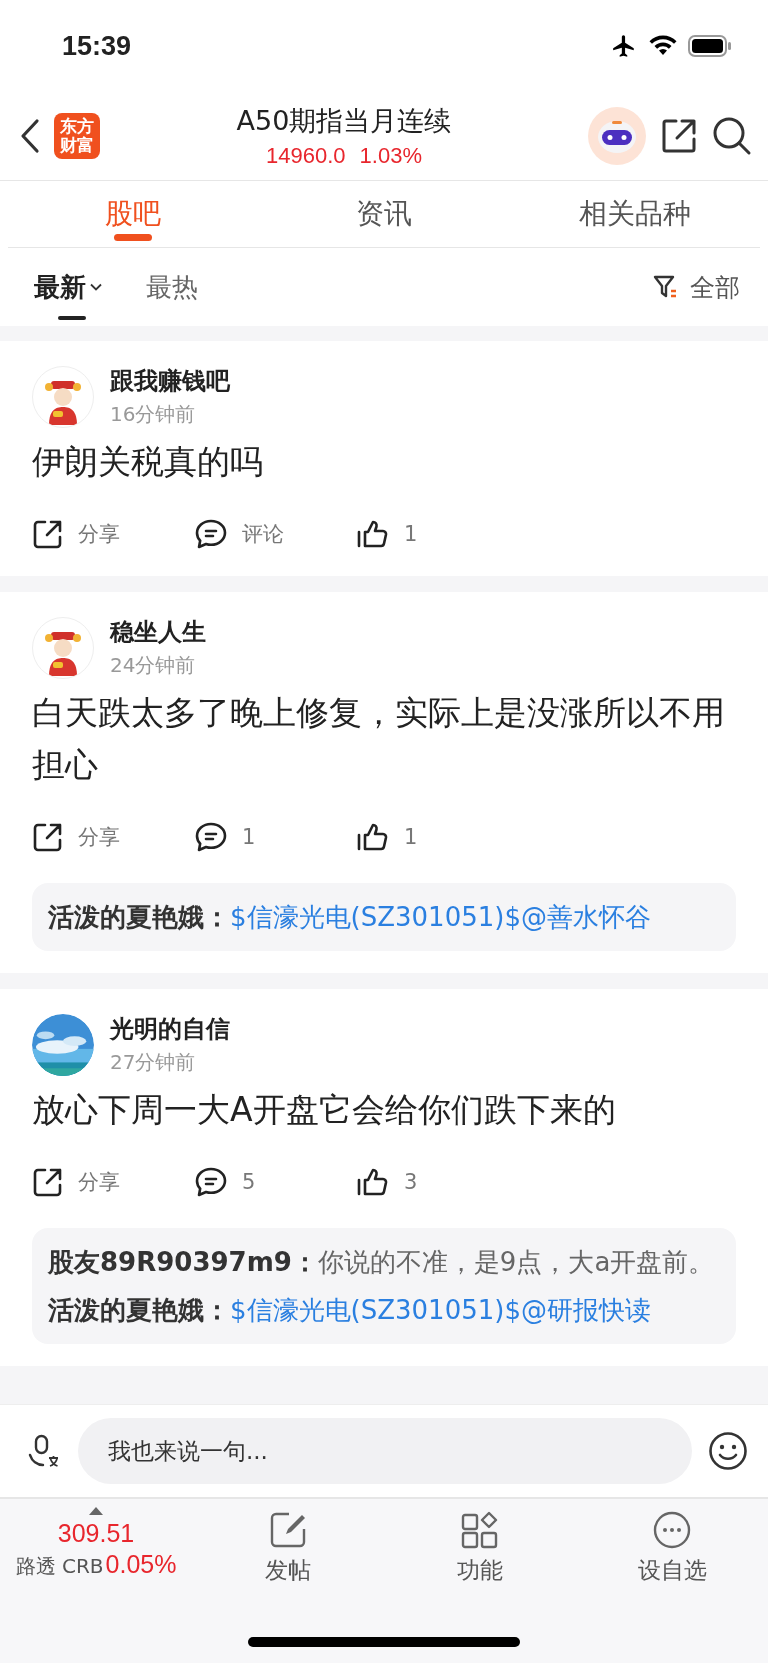 This screenshot has height=1663, width=768. I want to click on up-triangle-icon, so click(96, 1511).